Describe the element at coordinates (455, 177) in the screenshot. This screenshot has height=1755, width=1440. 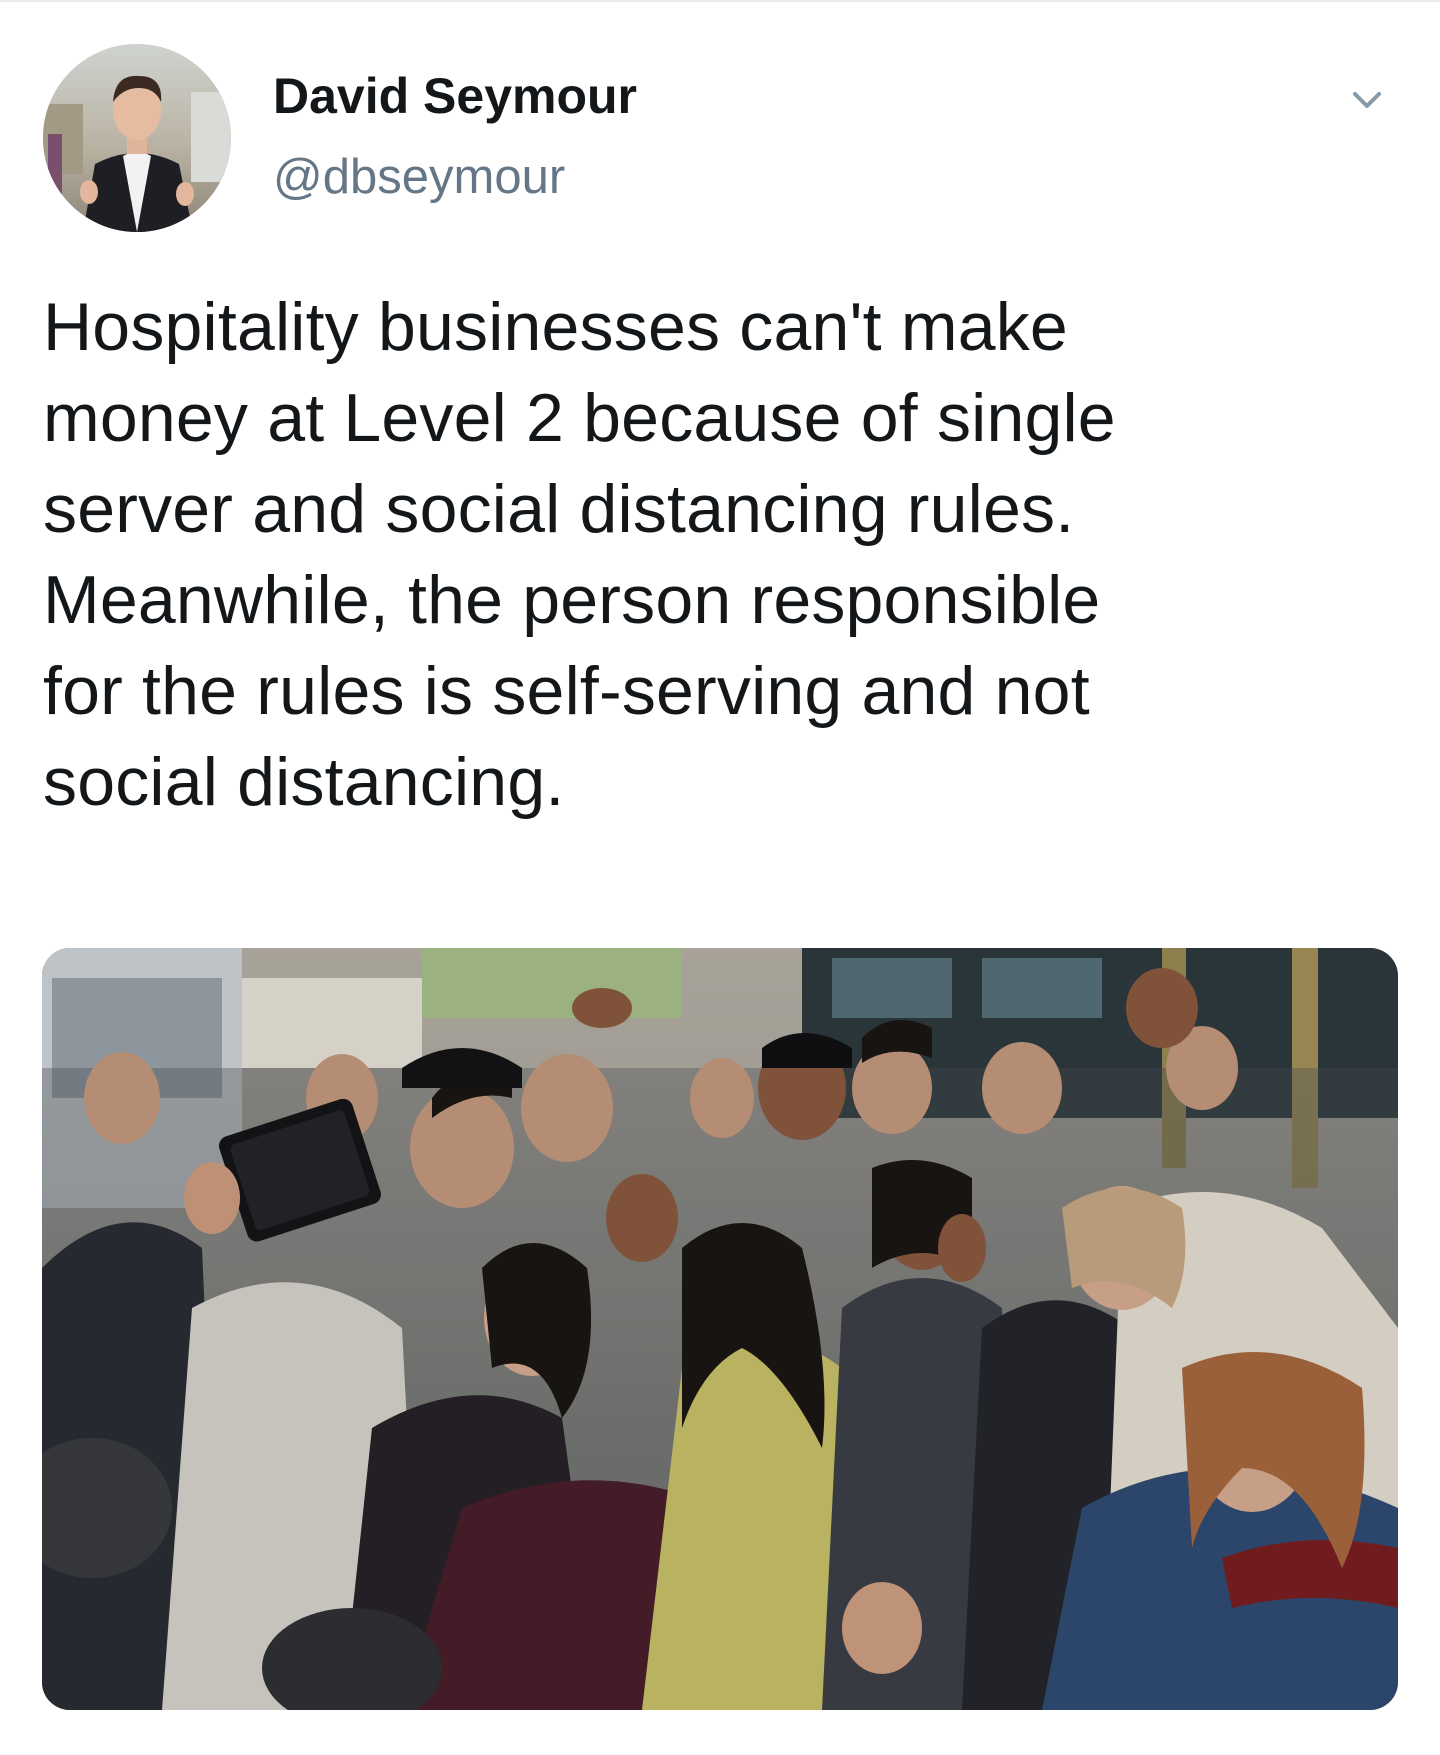
I see `author-handle: @dbseymour` at that location.